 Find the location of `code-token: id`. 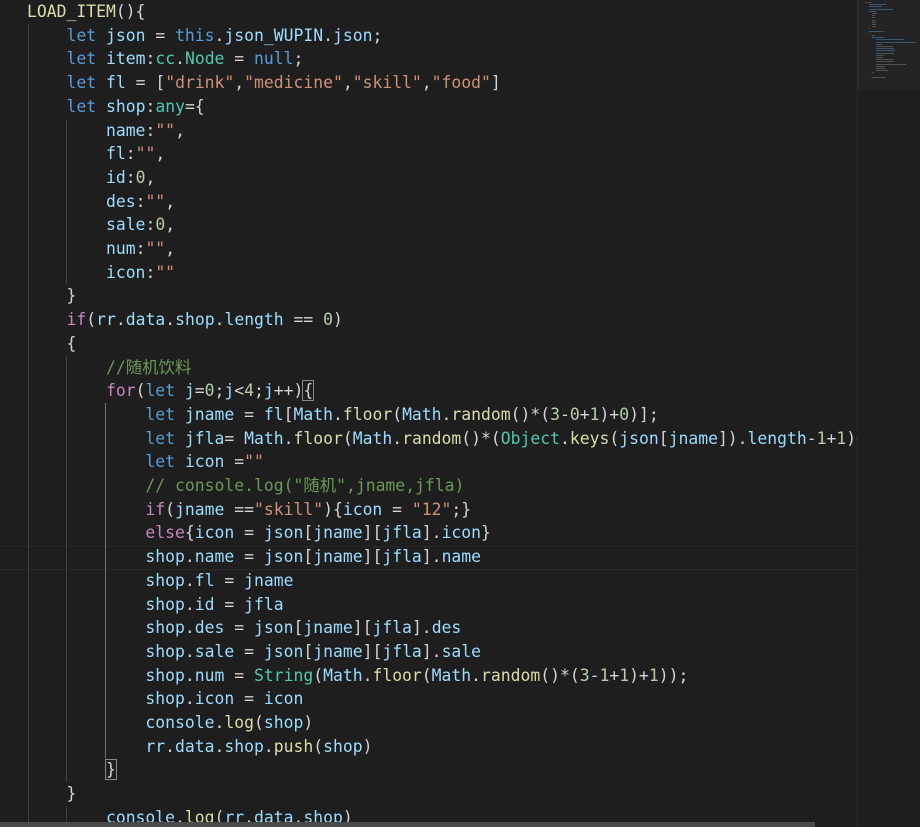

code-token: id is located at coordinates (115, 177).